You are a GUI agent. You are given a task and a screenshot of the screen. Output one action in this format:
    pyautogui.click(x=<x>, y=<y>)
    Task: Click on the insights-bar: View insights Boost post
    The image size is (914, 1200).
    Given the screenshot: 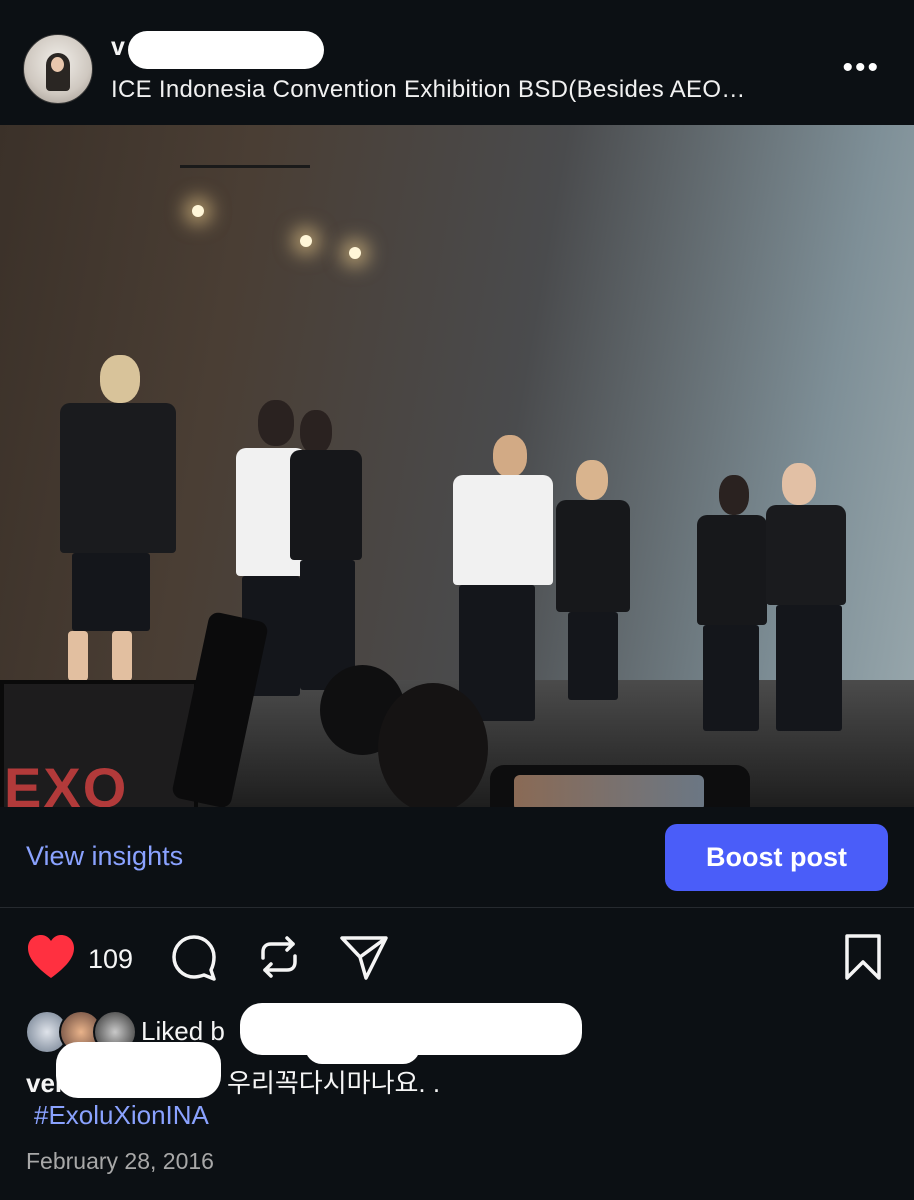 What is the action you would take?
    pyautogui.click(x=457, y=857)
    